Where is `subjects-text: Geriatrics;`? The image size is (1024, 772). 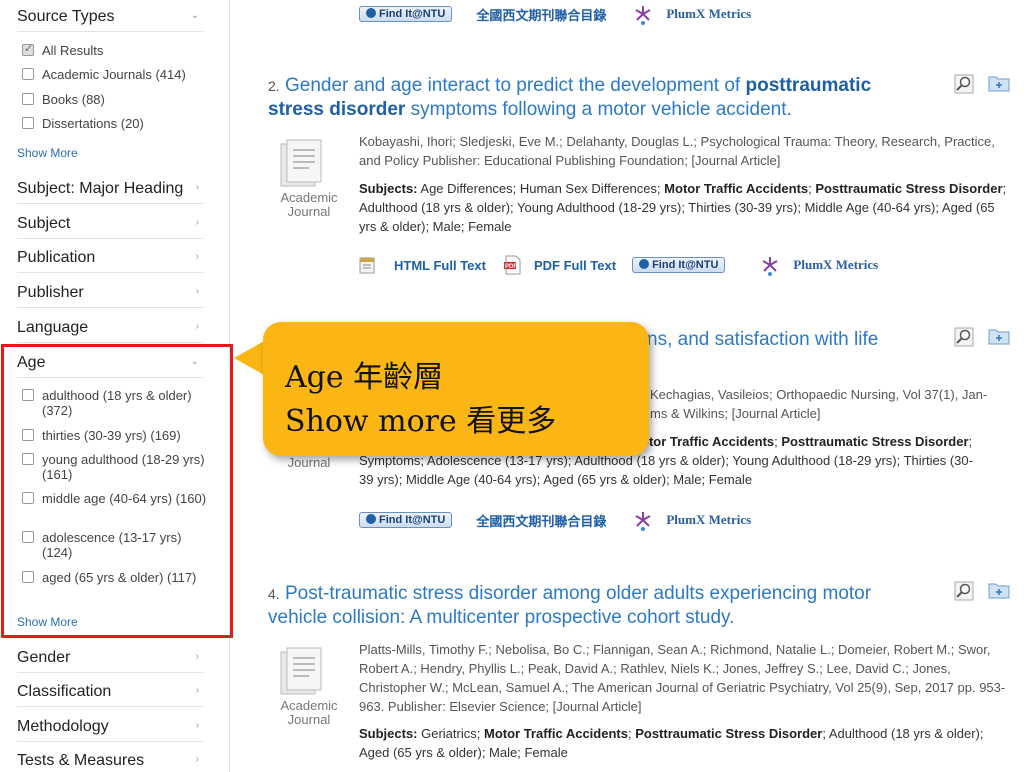
subjects-text: Geriatrics; is located at coordinates (450, 733).